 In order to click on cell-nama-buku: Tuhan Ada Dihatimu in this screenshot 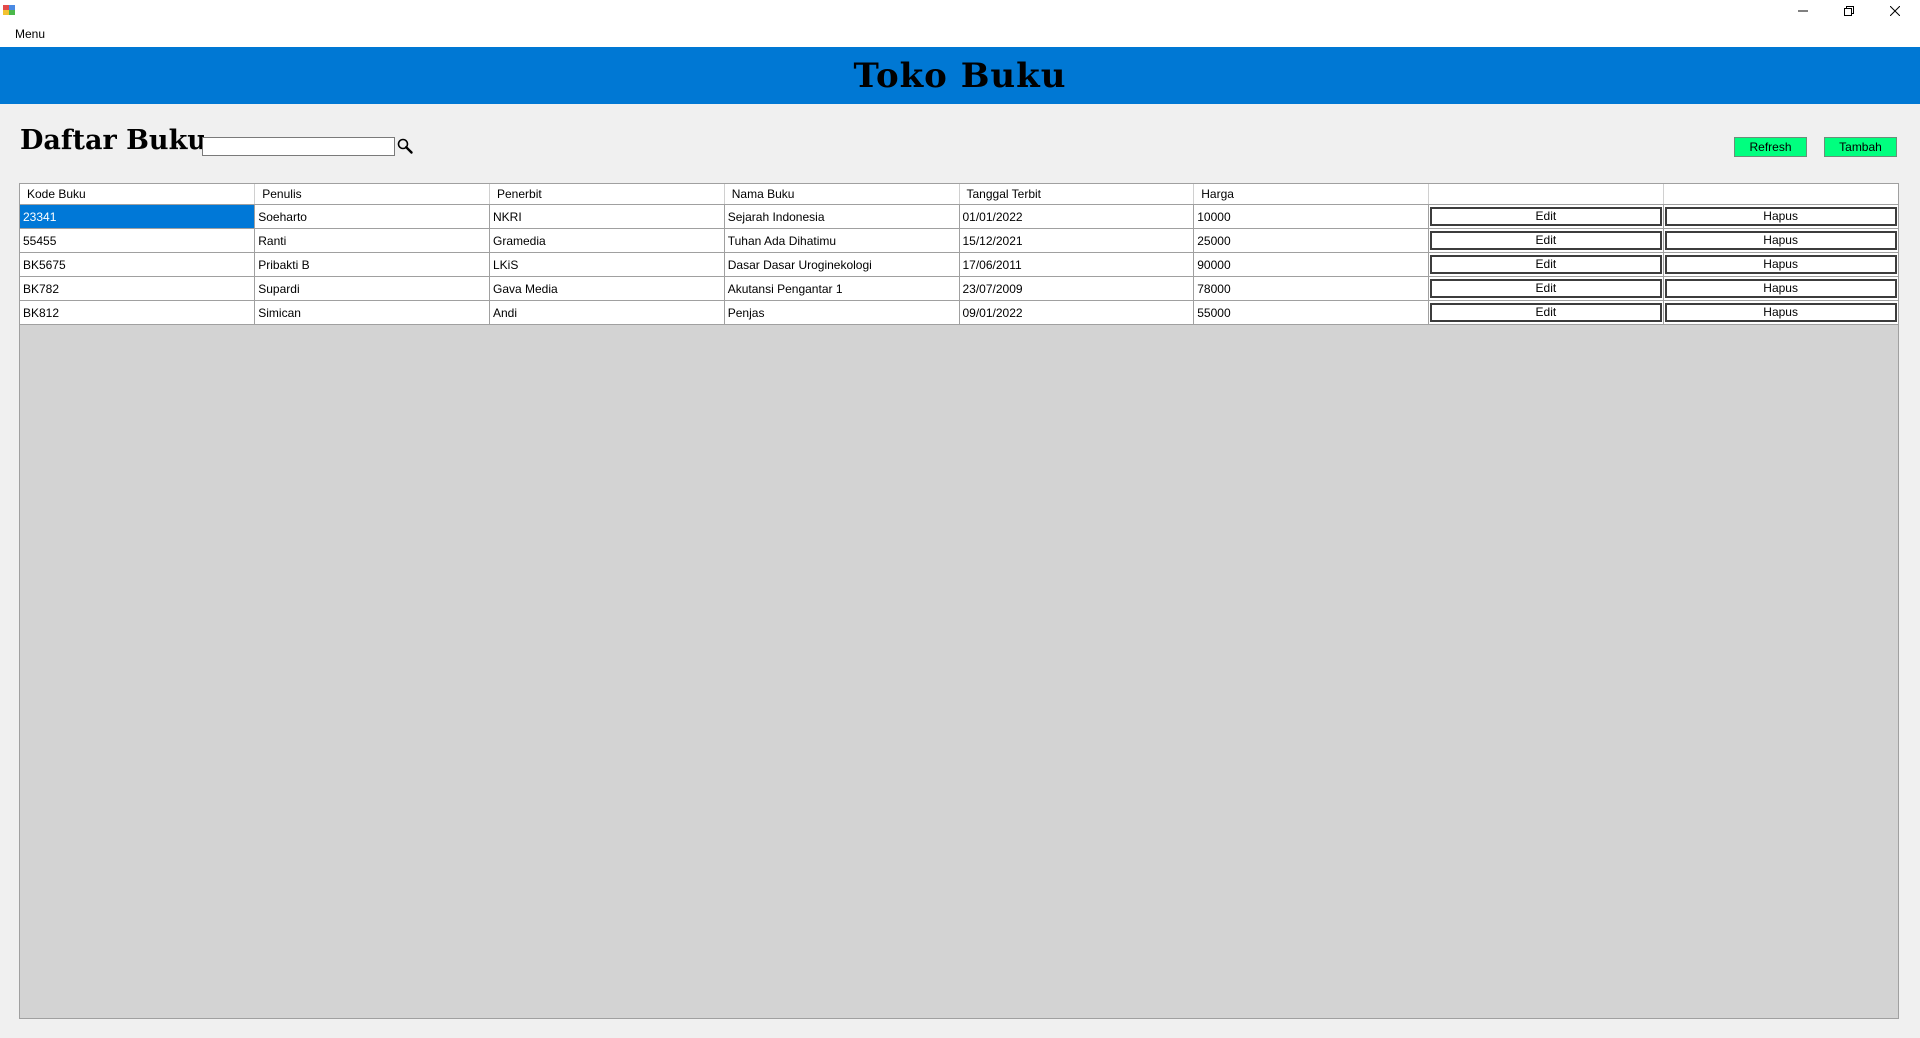, I will do `click(842, 240)`.